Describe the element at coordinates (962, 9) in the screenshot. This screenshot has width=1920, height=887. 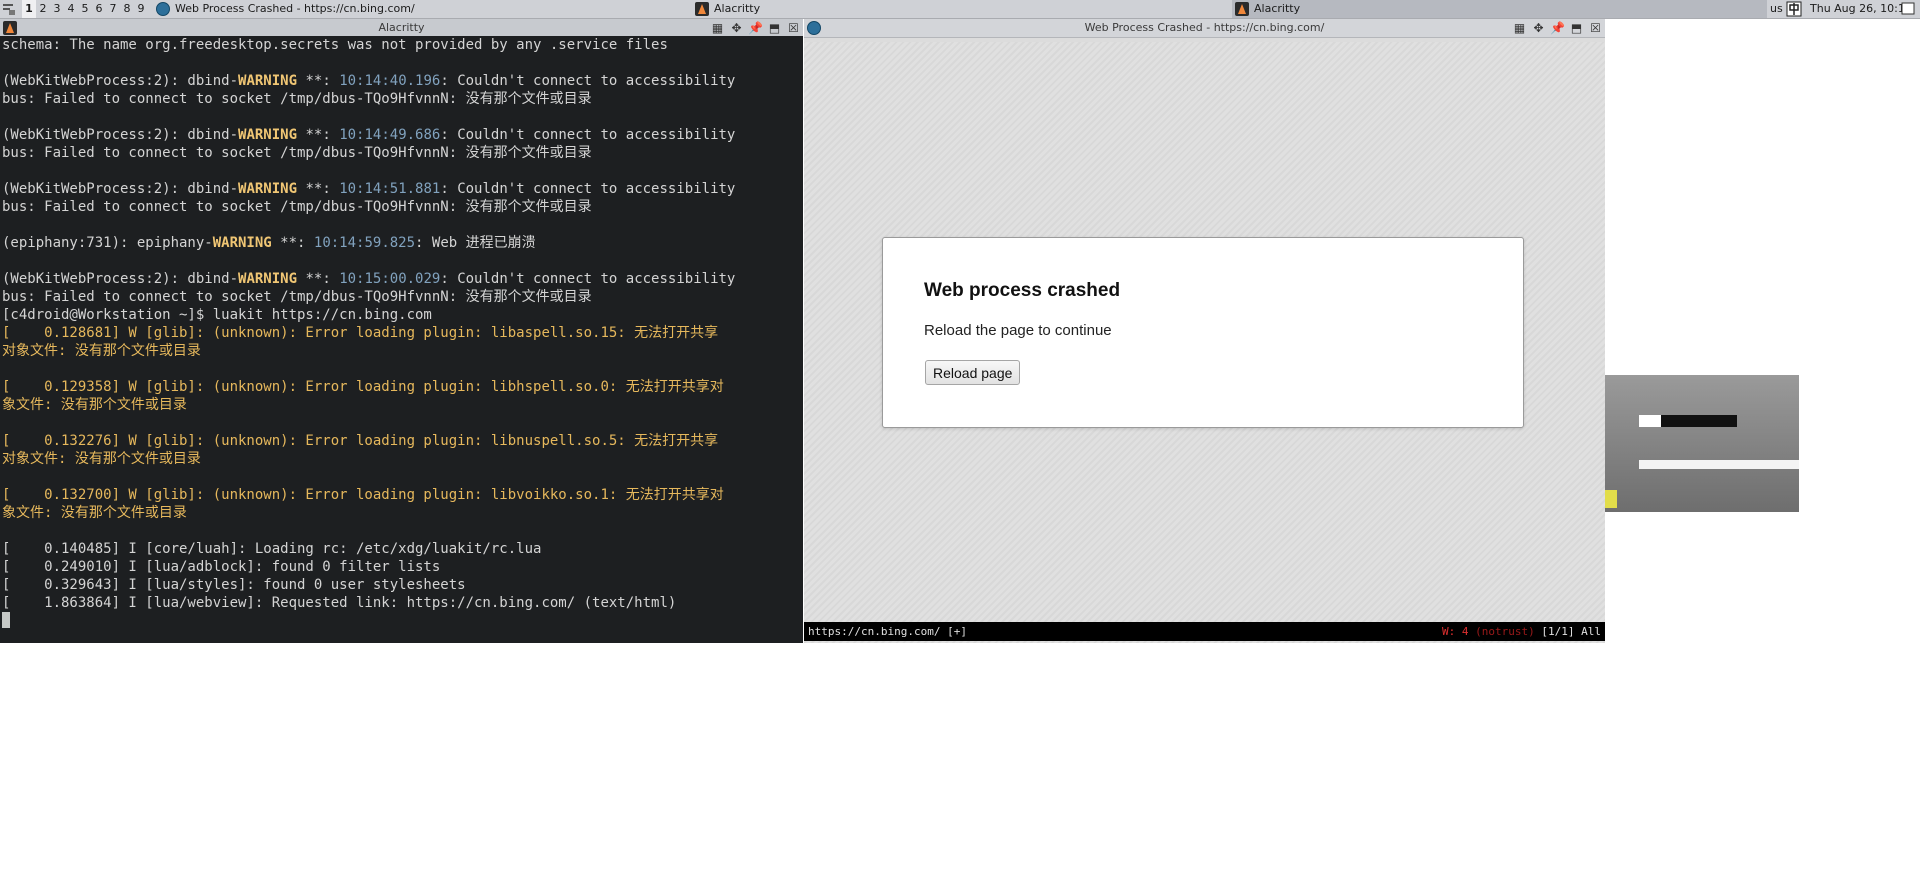
I see `taskbar-item-alacritty: Alacritty` at that location.